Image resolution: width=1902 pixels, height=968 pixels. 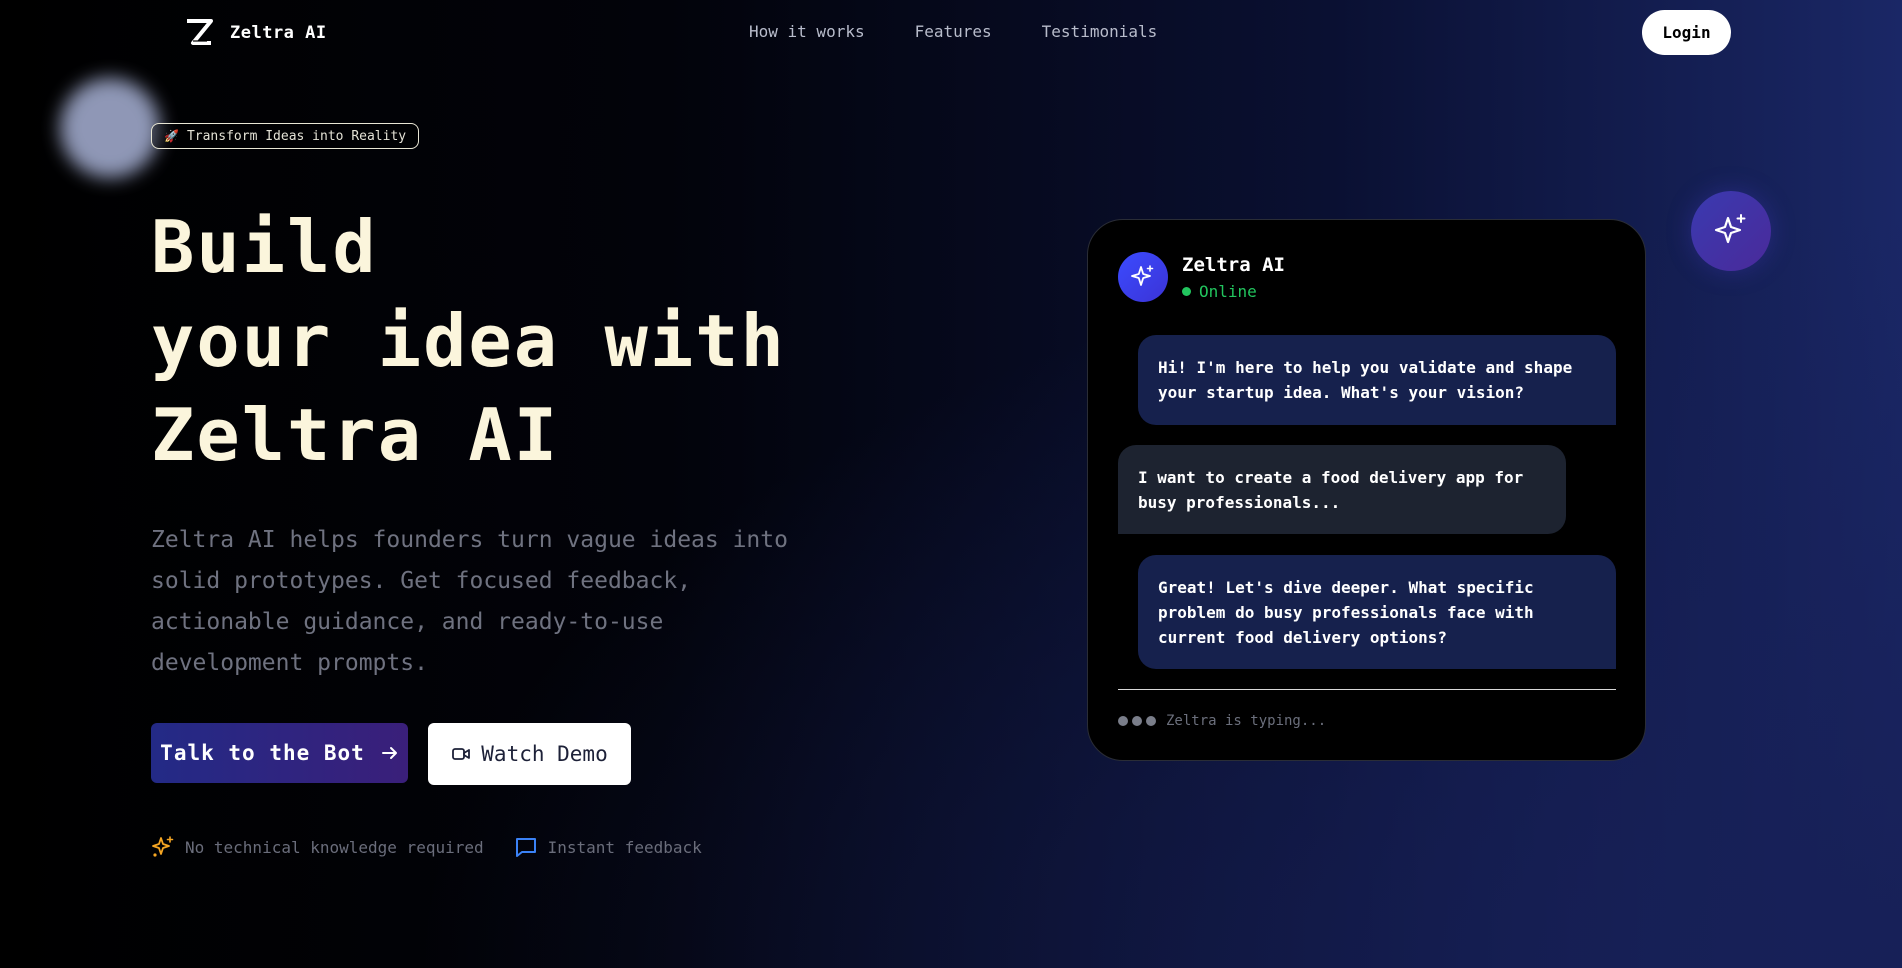 I want to click on talk-to-bot-label: Talk to the Bot, so click(x=262, y=753).